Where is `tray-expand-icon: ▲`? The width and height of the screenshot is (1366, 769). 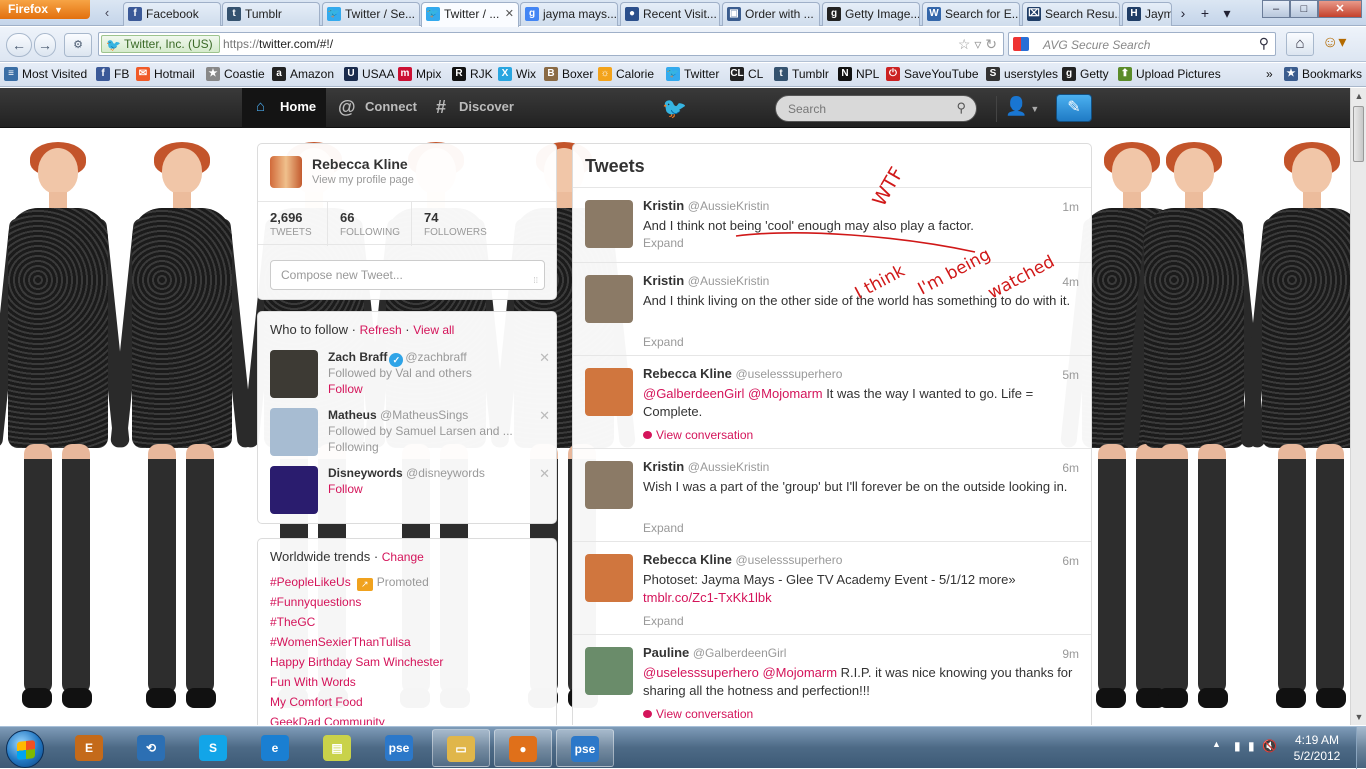
tray-expand-icon: ▲ is located at coordinates (1216, 744).